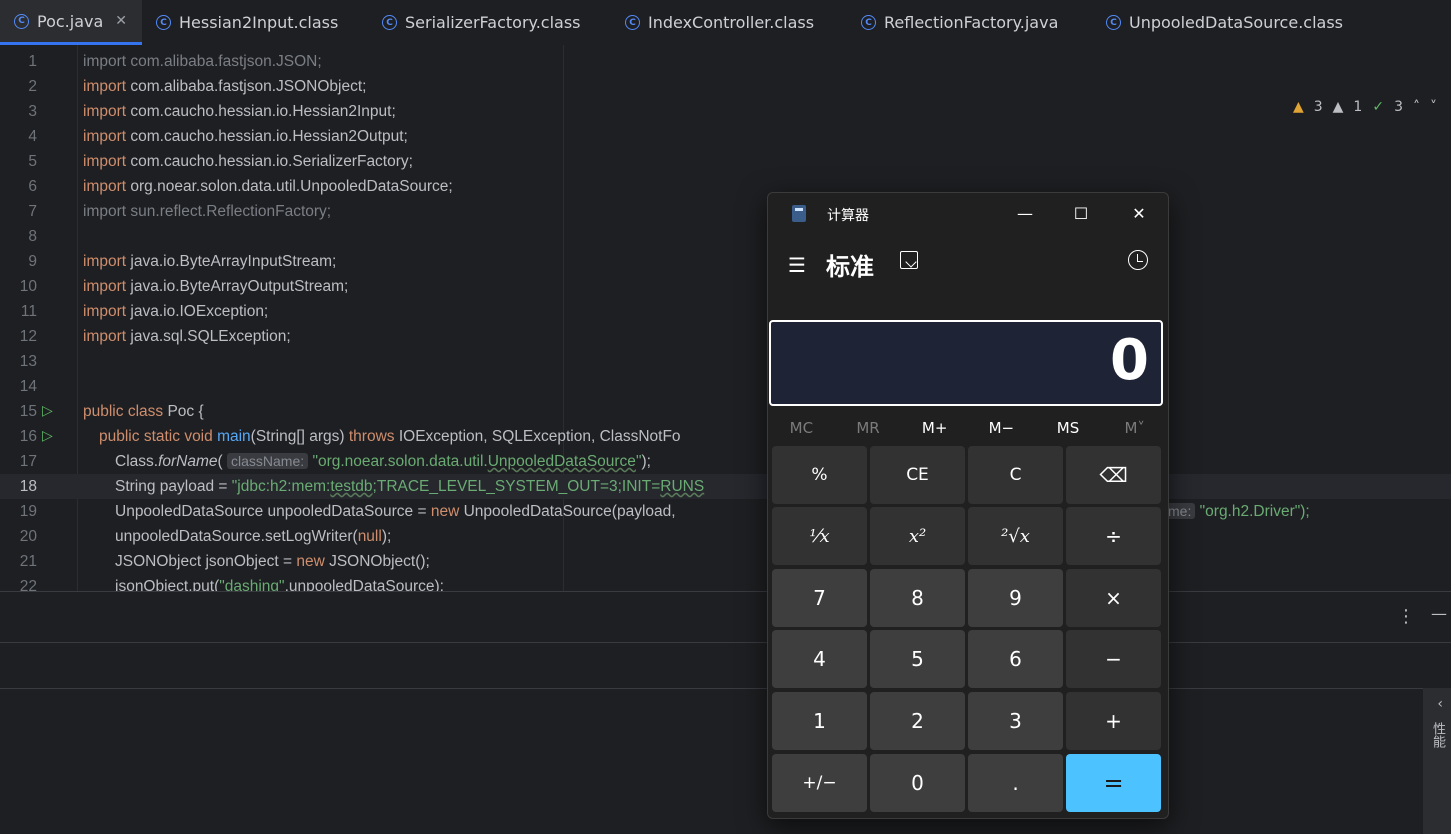 This screenshot has height=834, width=1451. What do you see at coordinates (934, 428) in the screenshot?
I see `memory-add-button: M+` at bounding box center [934, 428].